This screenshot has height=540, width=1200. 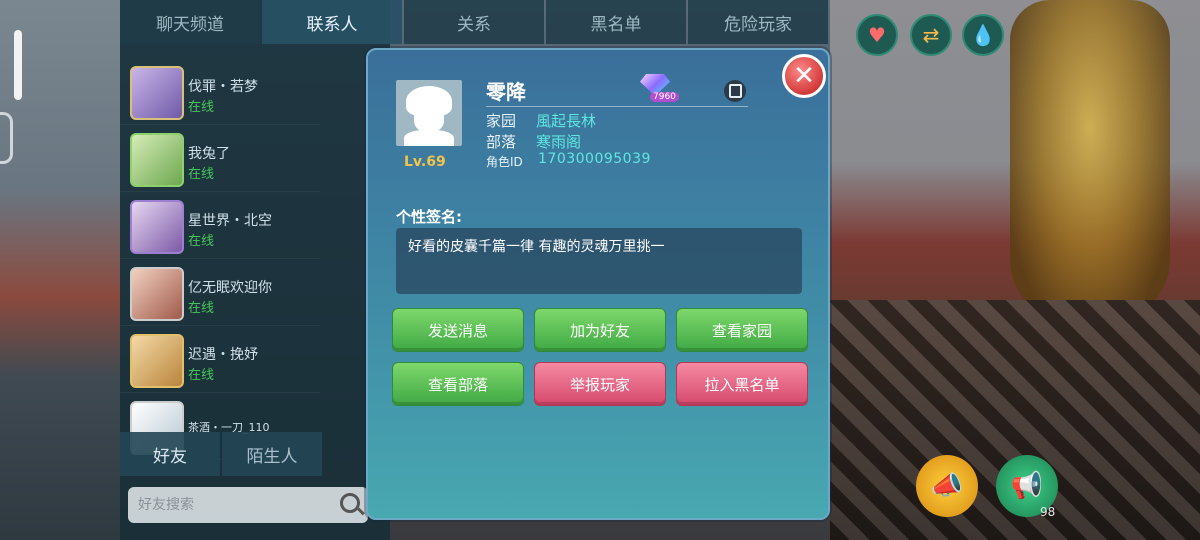 I want to click on list-item: 亿无眠欢迎你 在线, so click(x=220, y=292).